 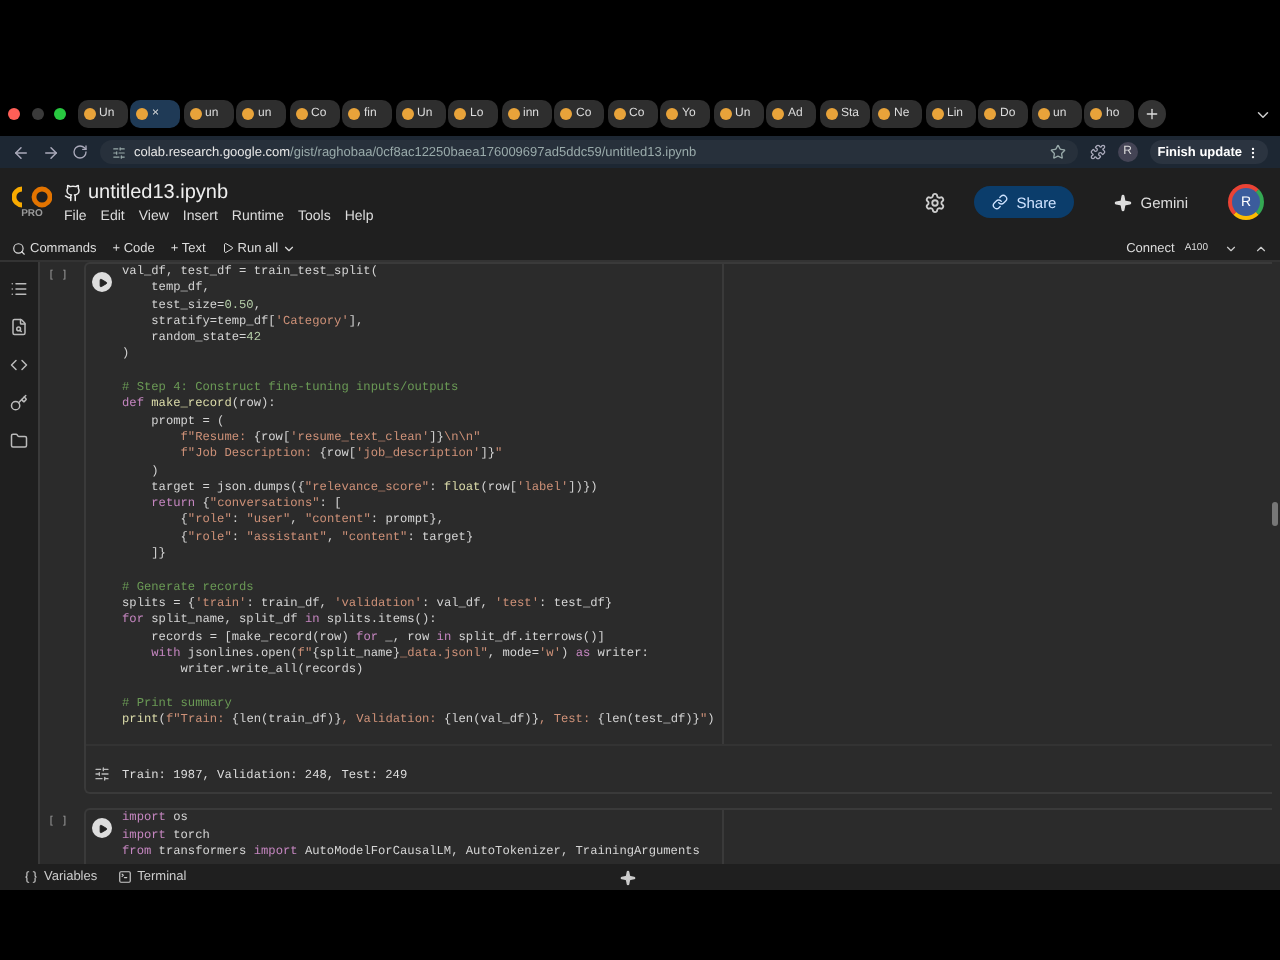 I want to click on caret-icon, so click(x=289, y=248).